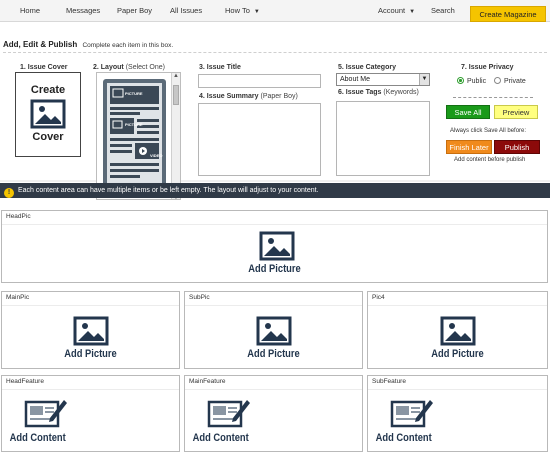  I want to click on radio-selected-icon, so click(460, 80).